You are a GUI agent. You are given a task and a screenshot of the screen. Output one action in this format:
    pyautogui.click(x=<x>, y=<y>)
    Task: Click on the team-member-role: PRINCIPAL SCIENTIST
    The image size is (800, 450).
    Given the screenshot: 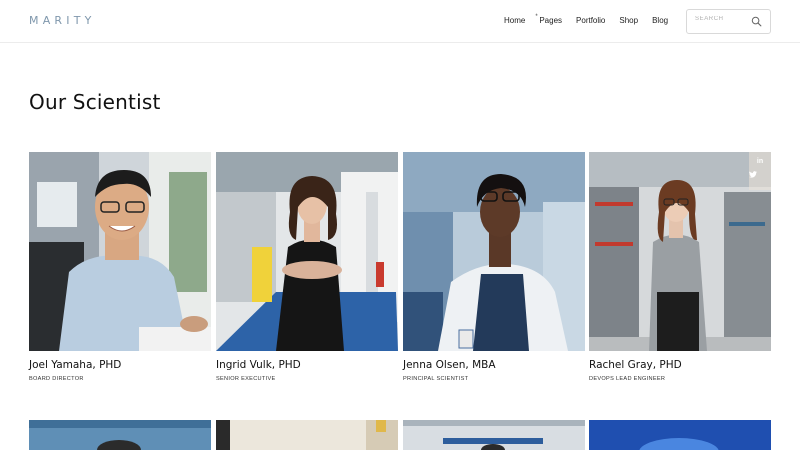 What is the action you would take?
    pyautogui.click(x=436, y=379)
    